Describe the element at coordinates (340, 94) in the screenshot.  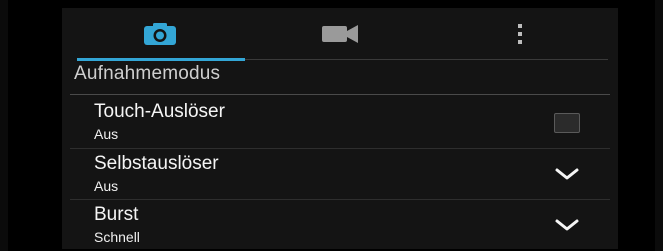
I see `section-divider` at that location.